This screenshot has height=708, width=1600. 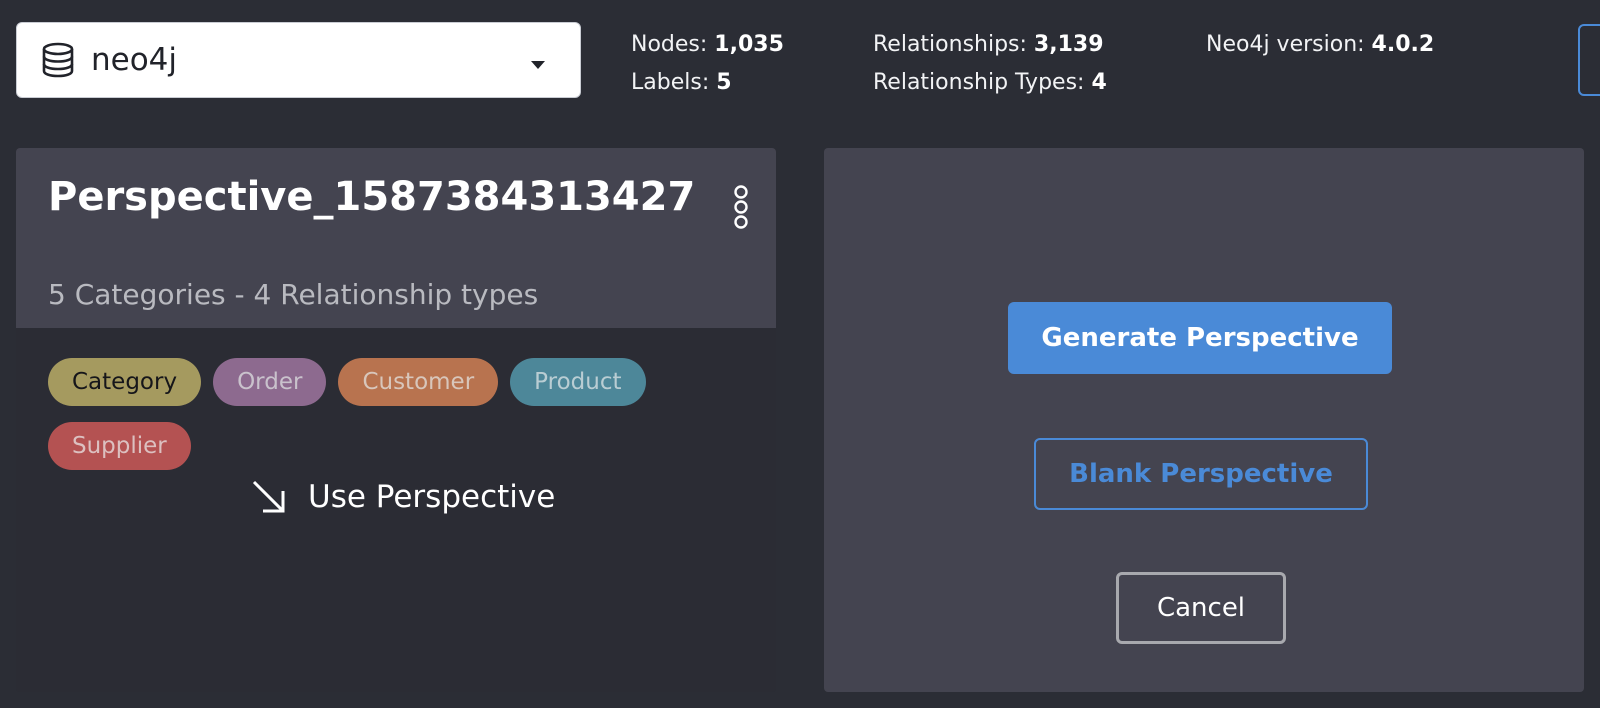 I want to click on category-chip-order: Order, so click(x=270, y=382).